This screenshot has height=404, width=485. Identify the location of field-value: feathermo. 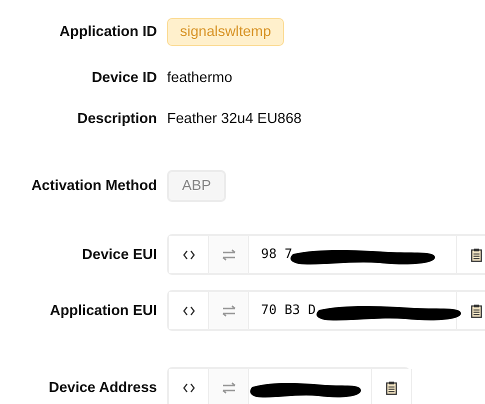
(199, 78).